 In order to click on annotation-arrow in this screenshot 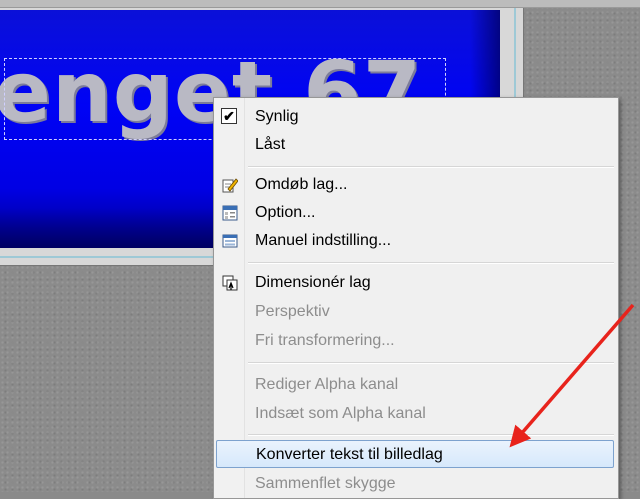, I will do `click(572, 375)`.